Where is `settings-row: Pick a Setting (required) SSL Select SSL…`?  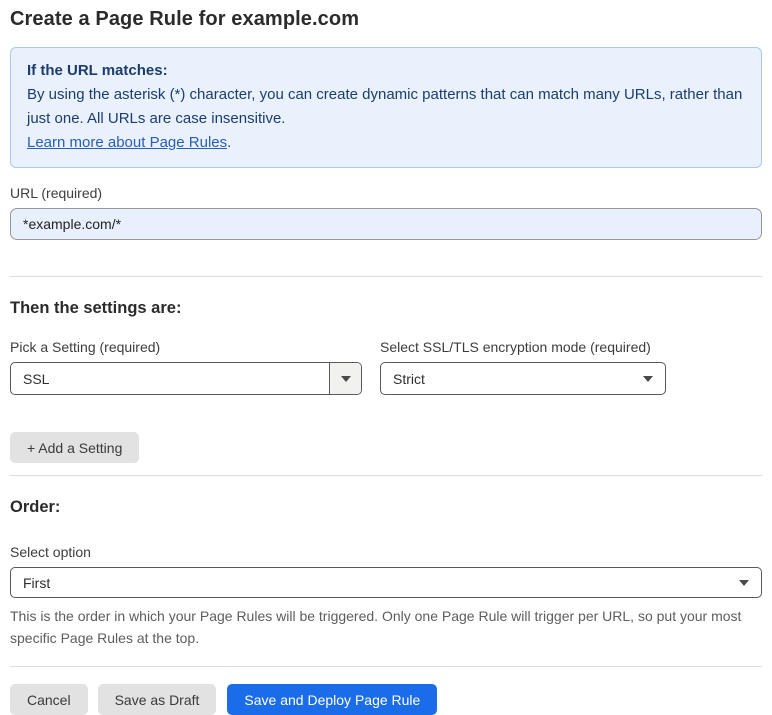
settings-row: Pick a Setting (required) SSL Select SSL… is located at coordinates (386, 367).